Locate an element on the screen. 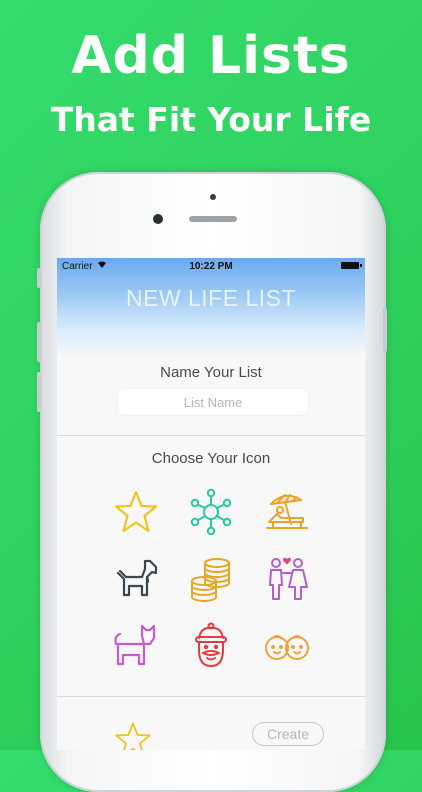 The height and width of the screenshot is (792, 422). dog-icon-option is located at coordinates (136, 579).